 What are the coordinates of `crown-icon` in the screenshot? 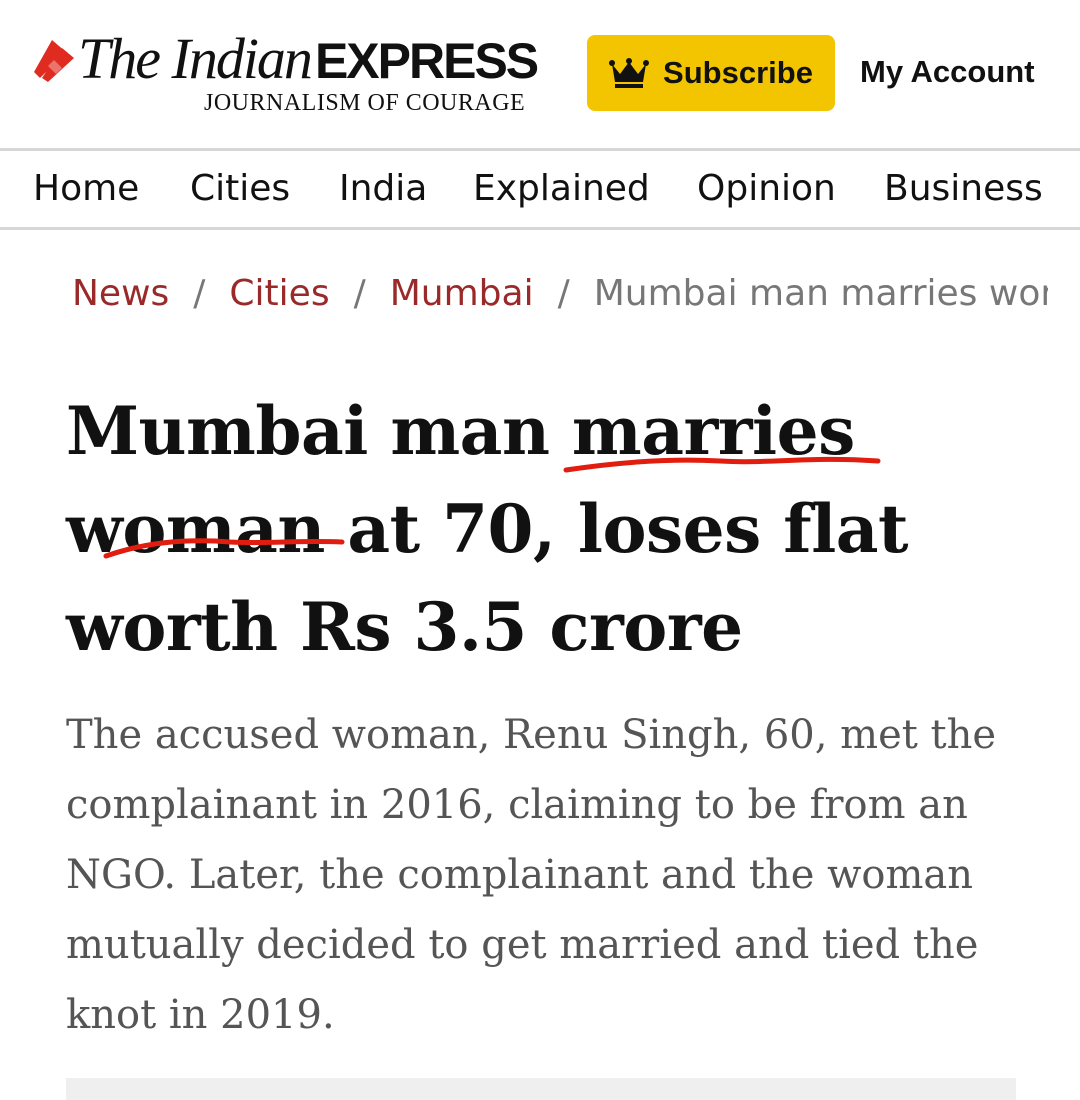 It's located at (629, 73).